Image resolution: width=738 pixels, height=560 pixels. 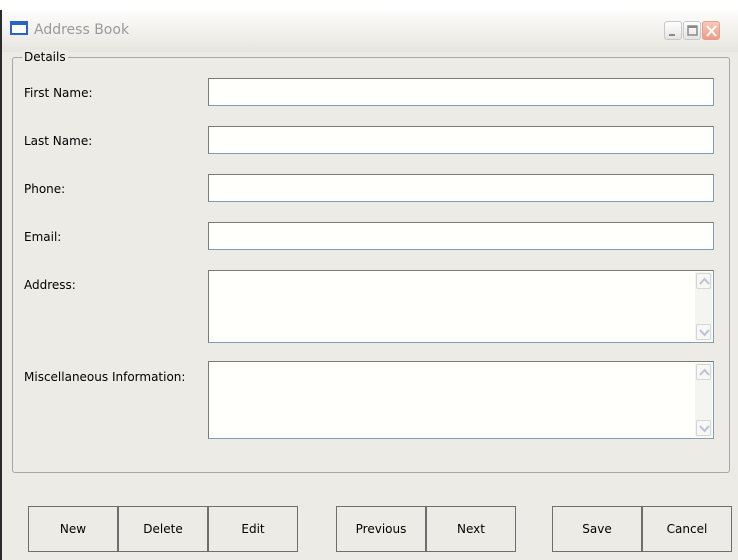 I want to click on phone-input, so click(x=461, y=188).